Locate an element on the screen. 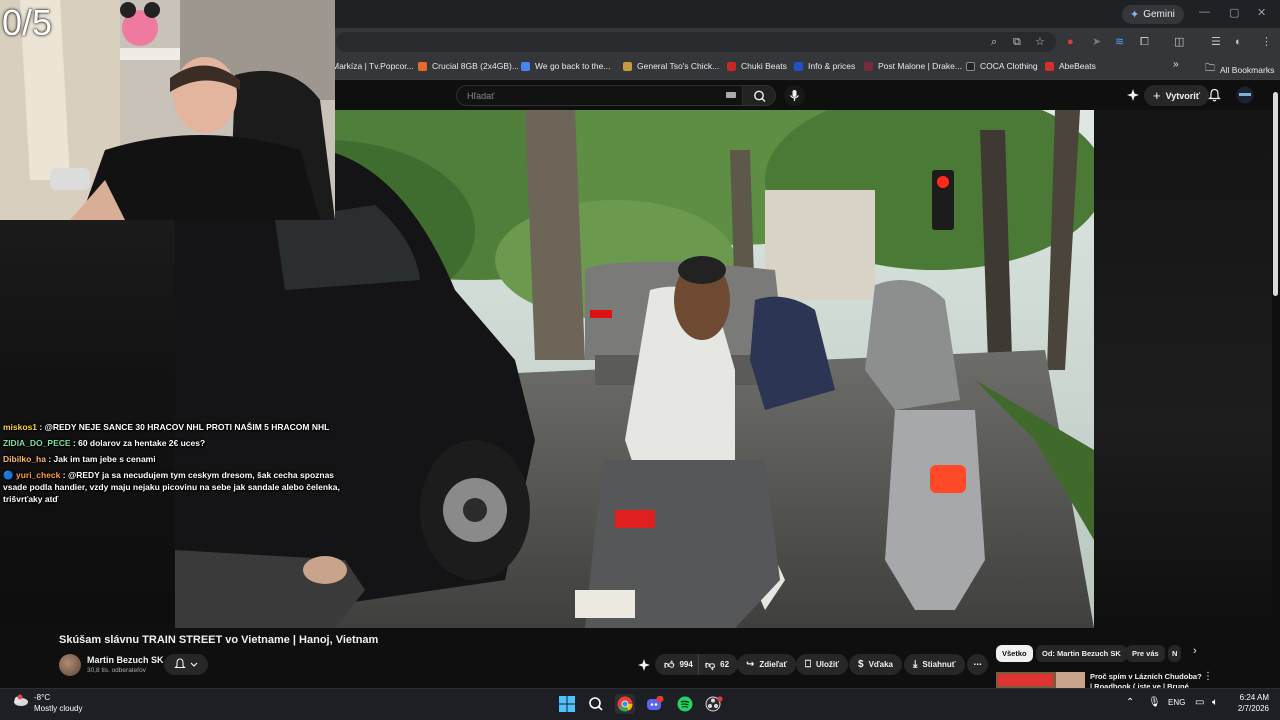  extension-audio-icon: ≋ is located at coordinates (1119, 42).